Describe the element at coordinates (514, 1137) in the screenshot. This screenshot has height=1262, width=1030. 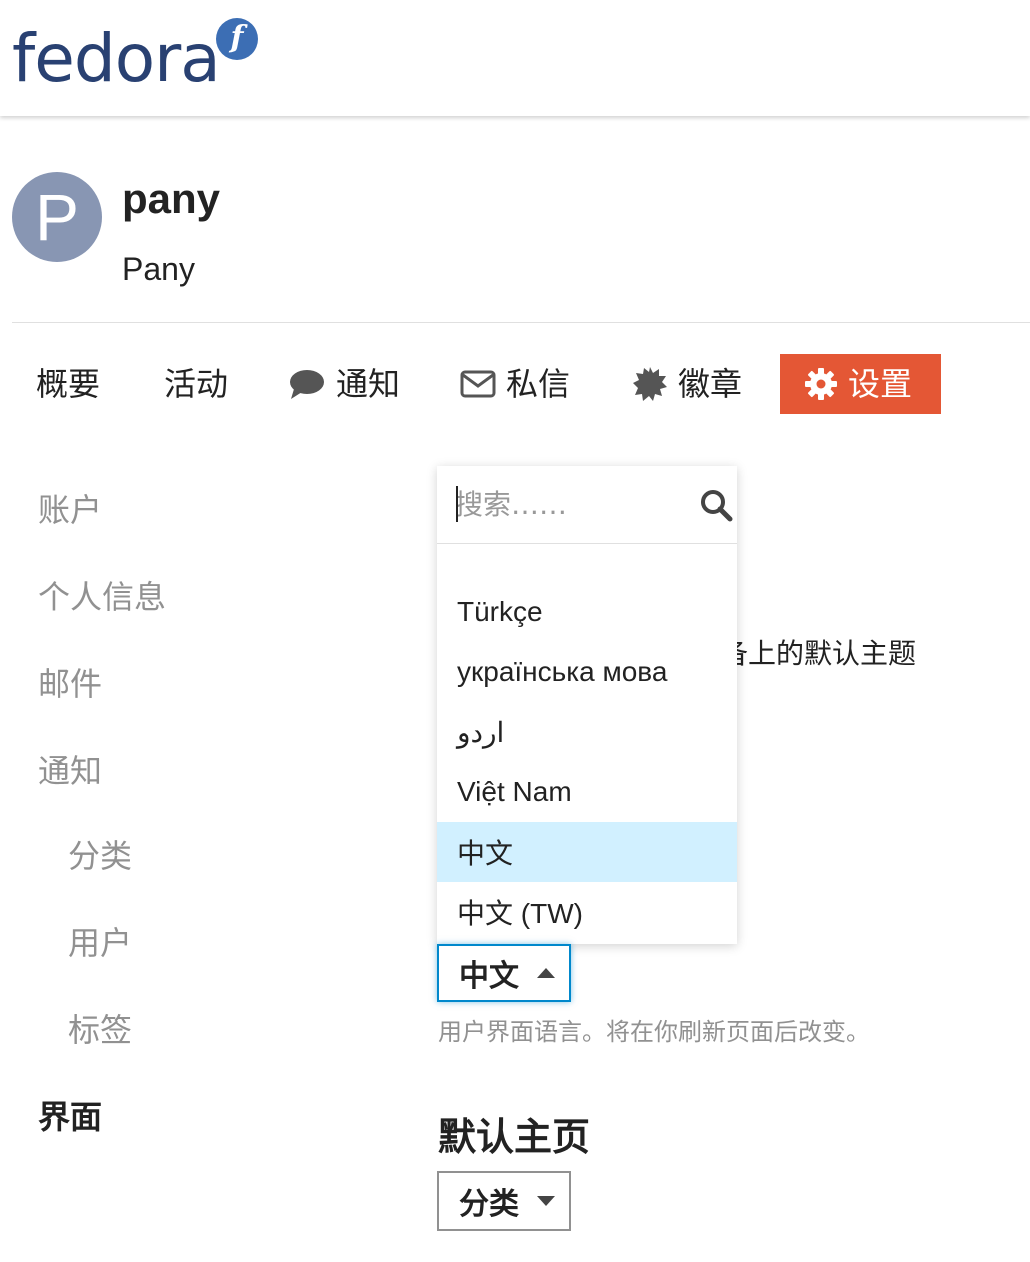
I see `homepage-title: 默认主页` at that location.